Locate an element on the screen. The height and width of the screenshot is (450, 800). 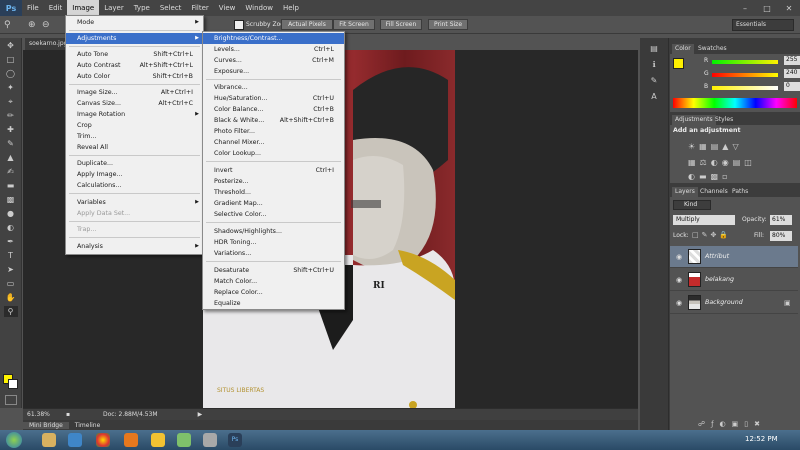
menu-filter: Filter is located at coordinates (199, 8).